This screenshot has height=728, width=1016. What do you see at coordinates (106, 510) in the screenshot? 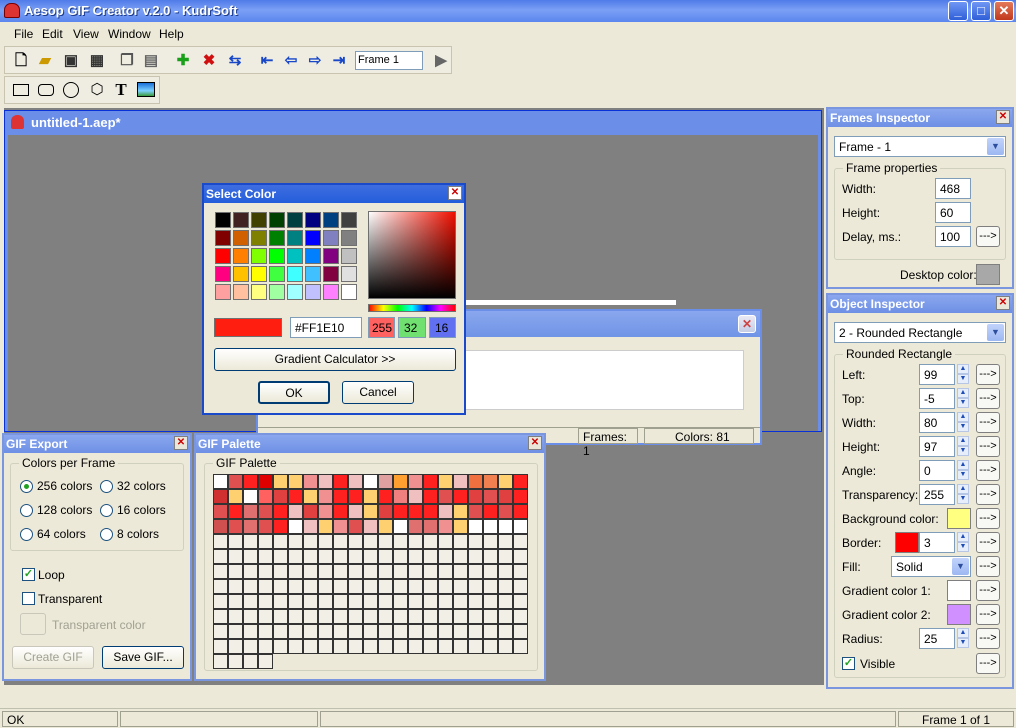
I see `radio-16-colors` at bounding box center [106, 510].